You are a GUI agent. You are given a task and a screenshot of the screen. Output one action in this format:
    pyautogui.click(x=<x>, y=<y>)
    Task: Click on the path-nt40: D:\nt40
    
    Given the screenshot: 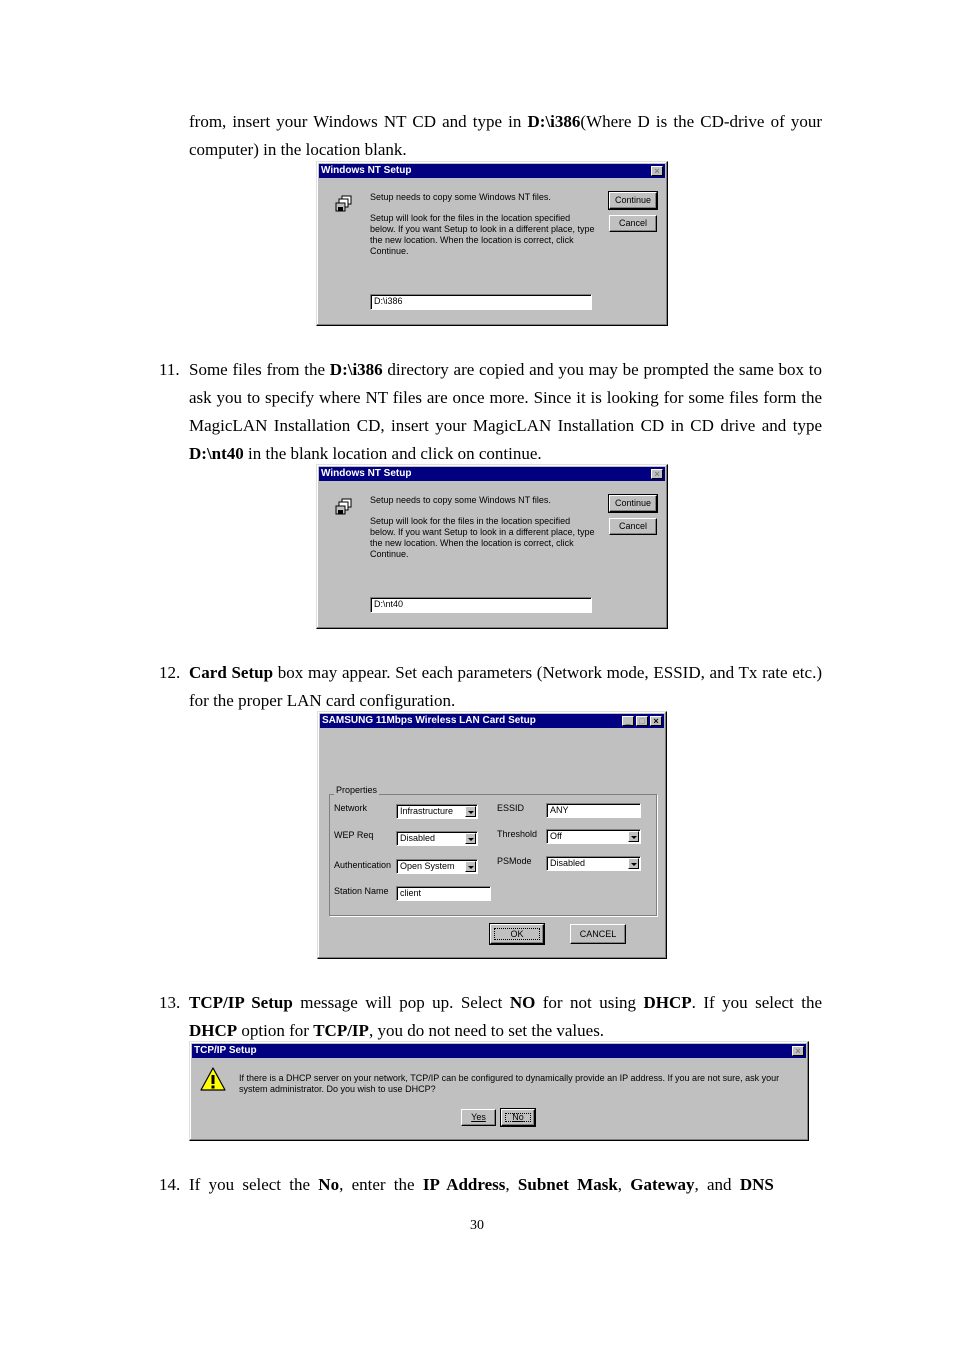 What is the action you would take?
    pyautogui.click(x=216, y=453)
    